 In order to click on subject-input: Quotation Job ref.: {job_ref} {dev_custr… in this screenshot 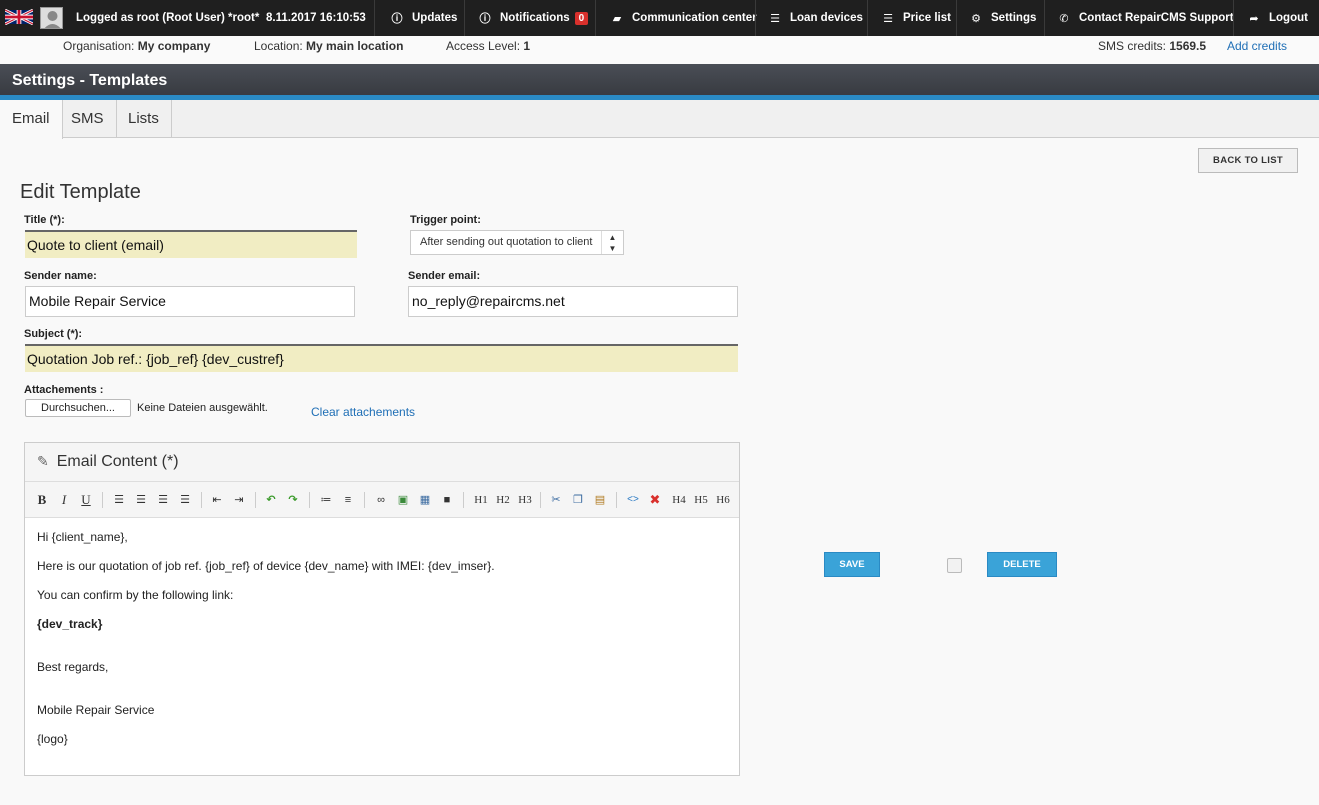, I will do `click(381, 358)`.